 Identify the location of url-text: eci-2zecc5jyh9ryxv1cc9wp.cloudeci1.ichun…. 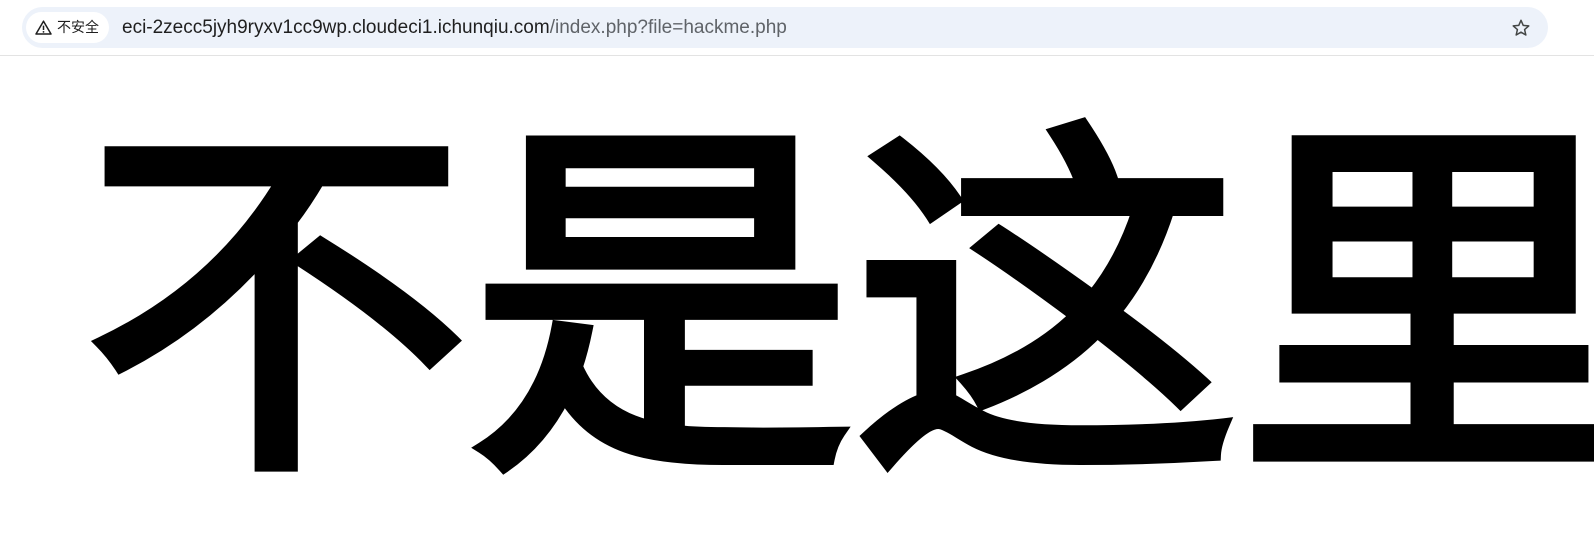
(454, 27).